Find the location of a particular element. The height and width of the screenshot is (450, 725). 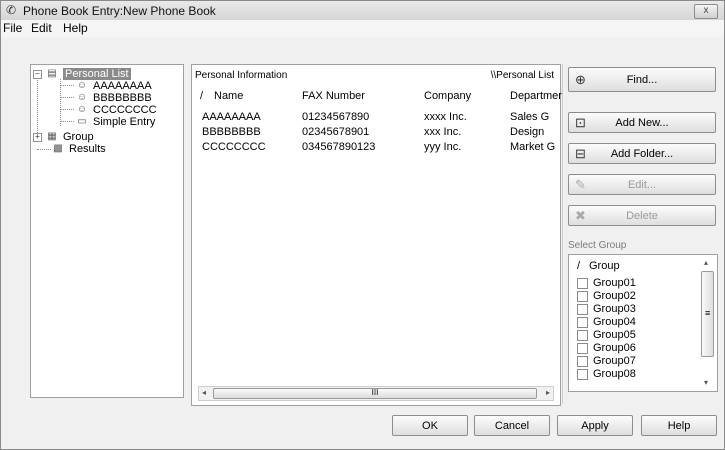

horizontal-scroll-thumb: III is located at coordinates (375, 393).